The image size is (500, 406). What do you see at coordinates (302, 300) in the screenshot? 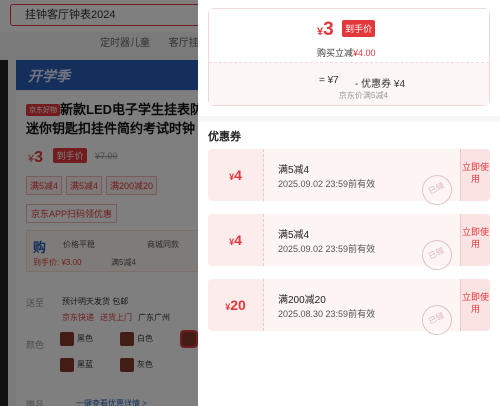
I see `coupon-name: 满200减20` at bounding box center [302, 300].